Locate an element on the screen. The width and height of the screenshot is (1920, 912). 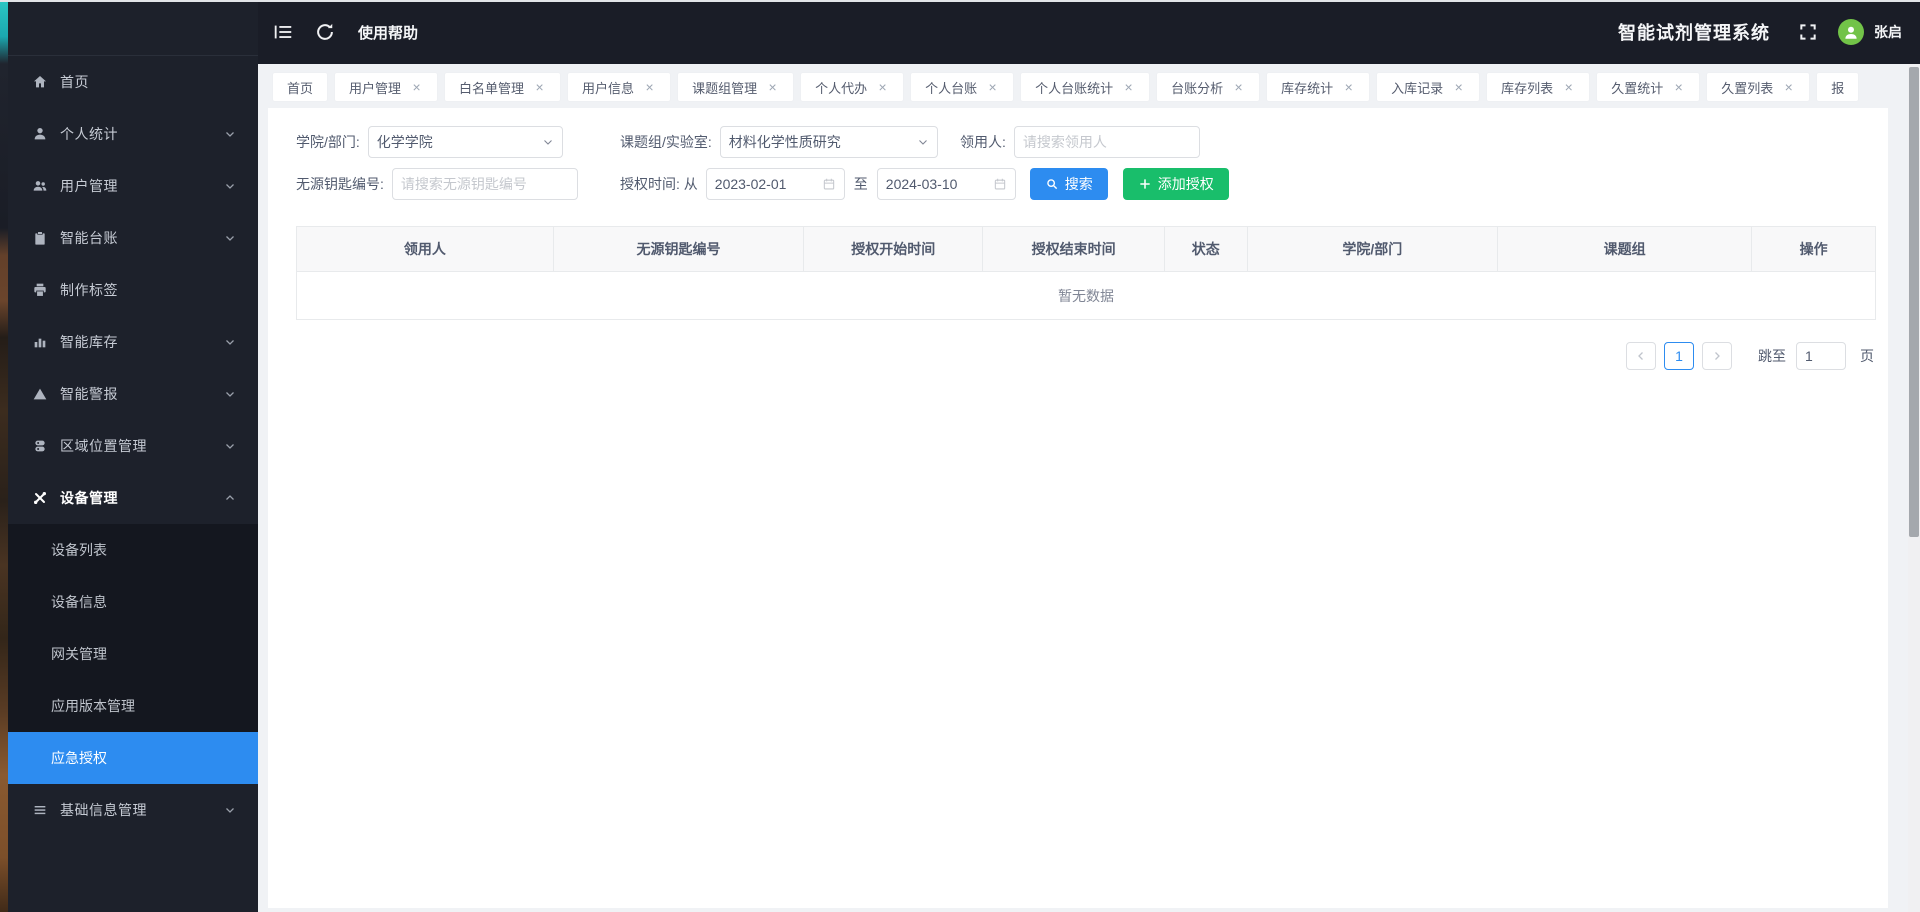
sidebar-item-label: 制作标签 is located at coordinates (89, 290).